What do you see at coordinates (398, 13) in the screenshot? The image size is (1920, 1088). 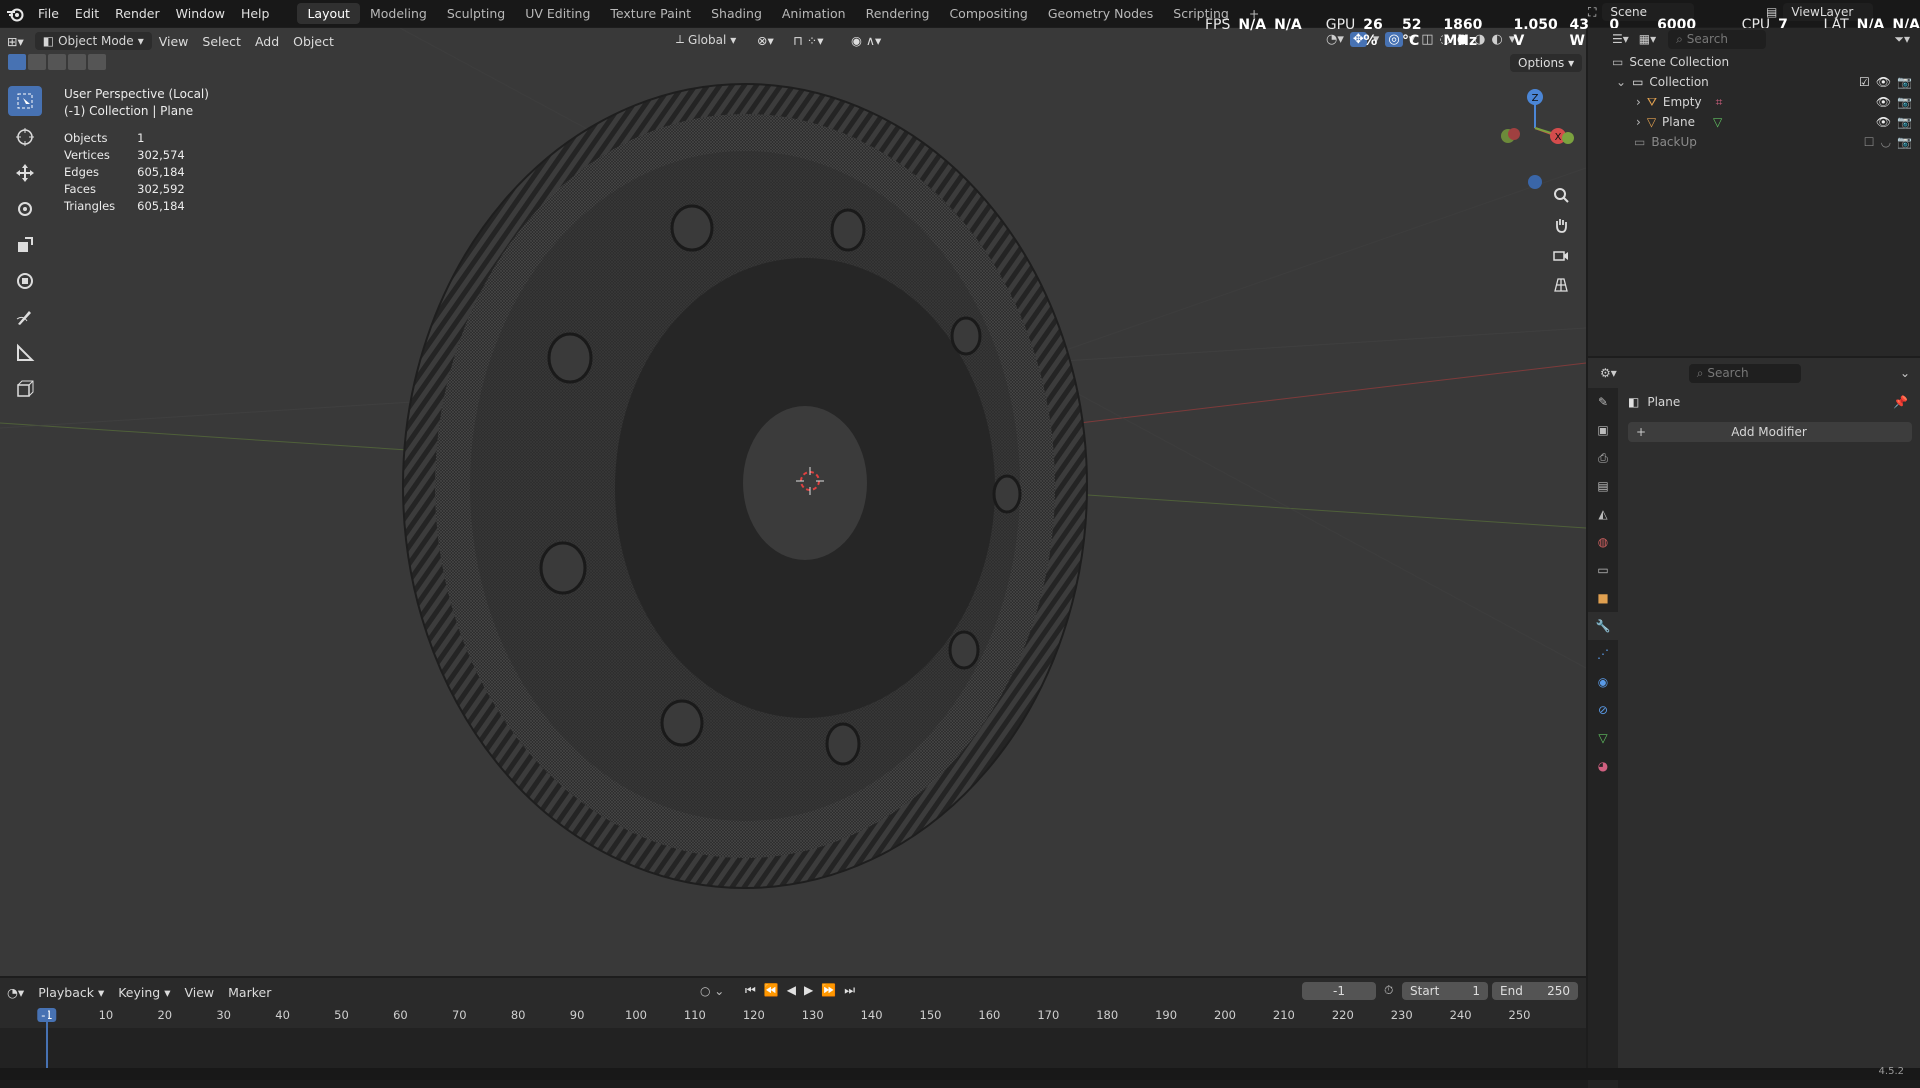 I see `tab-modeling: Modeling` at bounding box center [398, 13].